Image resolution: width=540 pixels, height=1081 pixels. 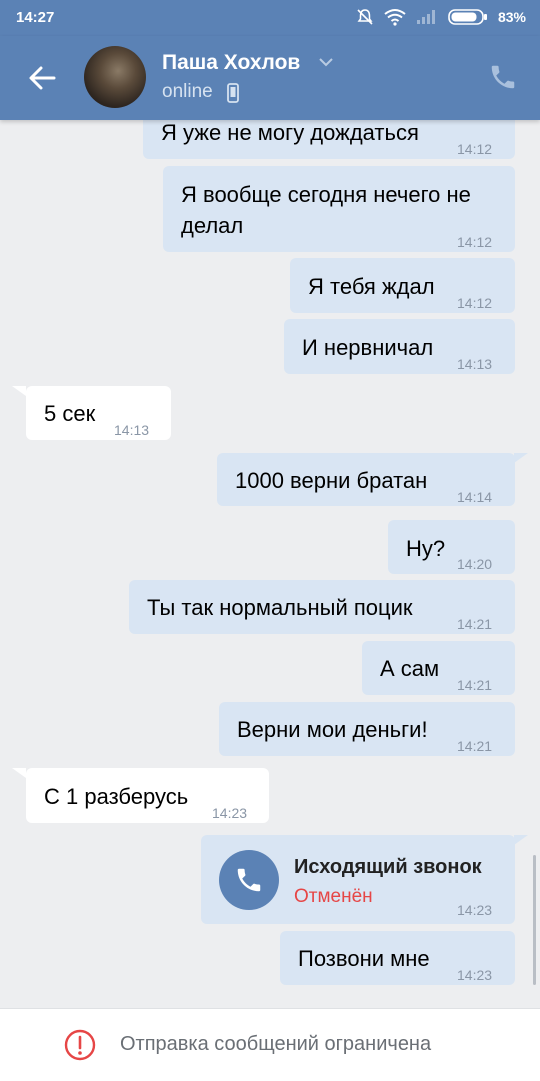 I want to click on messaging-restricted-bar: Отправка сообщений ограничена, so click(x=270, y=1044).